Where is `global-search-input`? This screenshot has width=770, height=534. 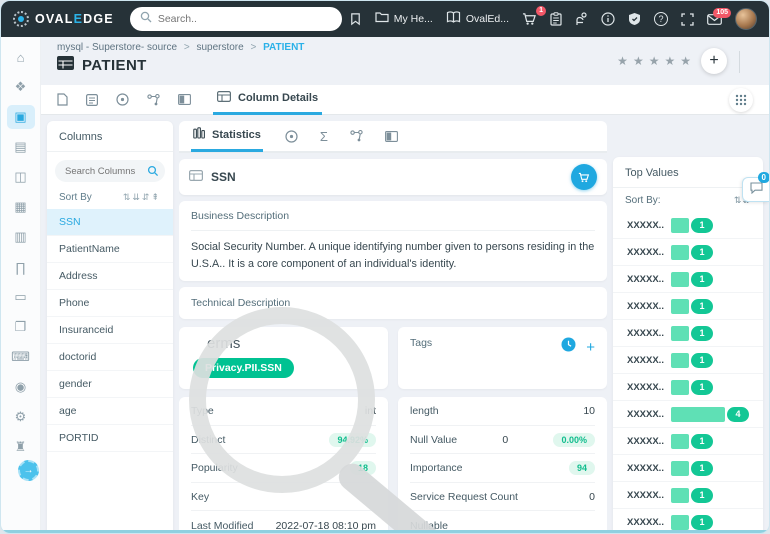 global-search-input is located at coordinates (244, 19).